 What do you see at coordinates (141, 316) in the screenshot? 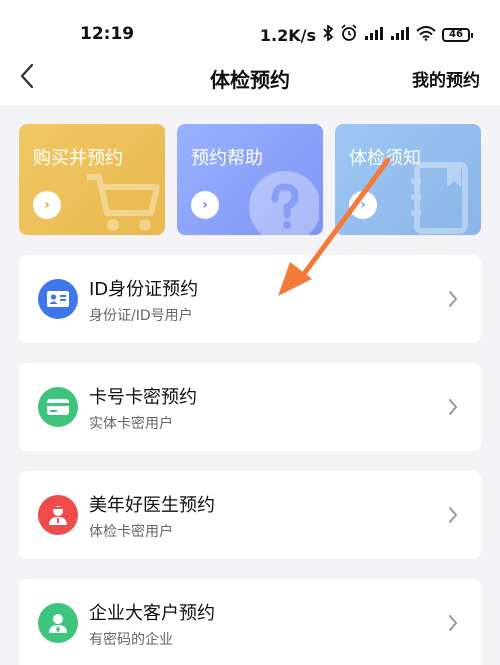
I see `card-subtitle: 身份证/ID号用户` at bounding box center [141, 316].